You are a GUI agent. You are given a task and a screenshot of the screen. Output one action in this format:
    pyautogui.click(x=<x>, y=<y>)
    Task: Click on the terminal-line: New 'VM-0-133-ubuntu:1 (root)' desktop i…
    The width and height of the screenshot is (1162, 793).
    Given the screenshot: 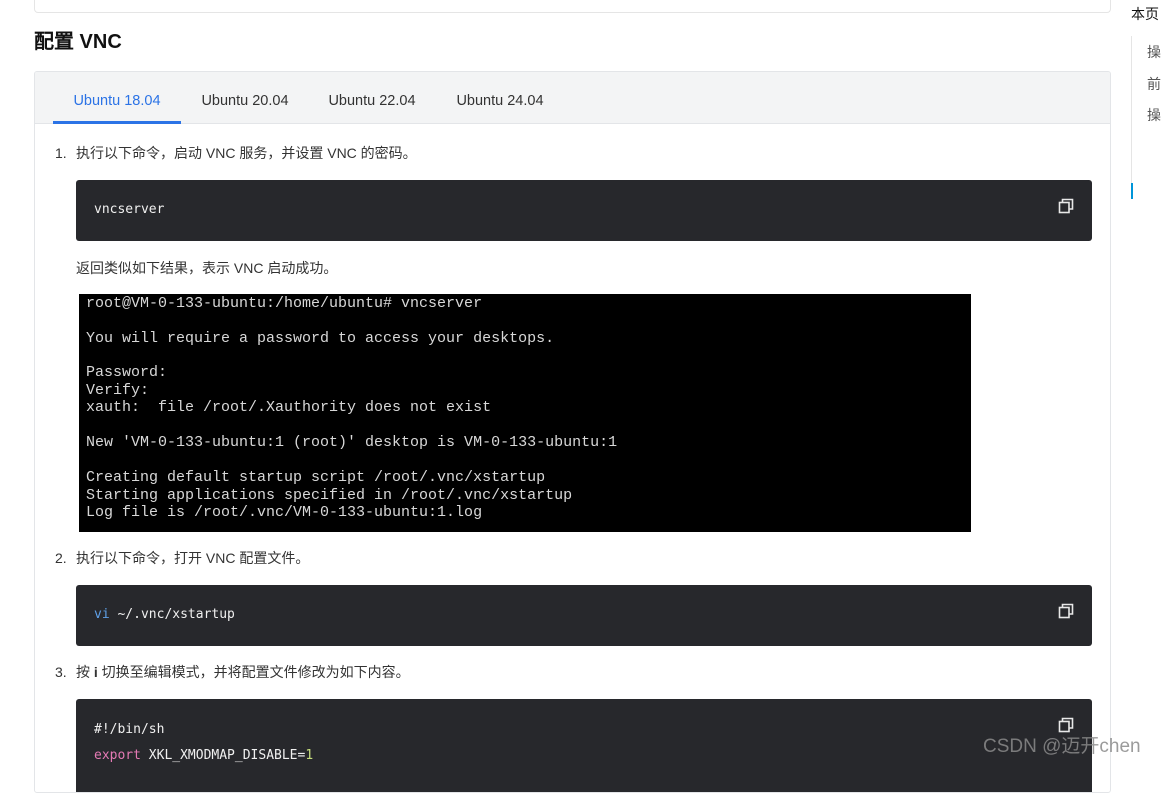 What is the action you would take?
    pyautogui.click(x=352, y=442)
    